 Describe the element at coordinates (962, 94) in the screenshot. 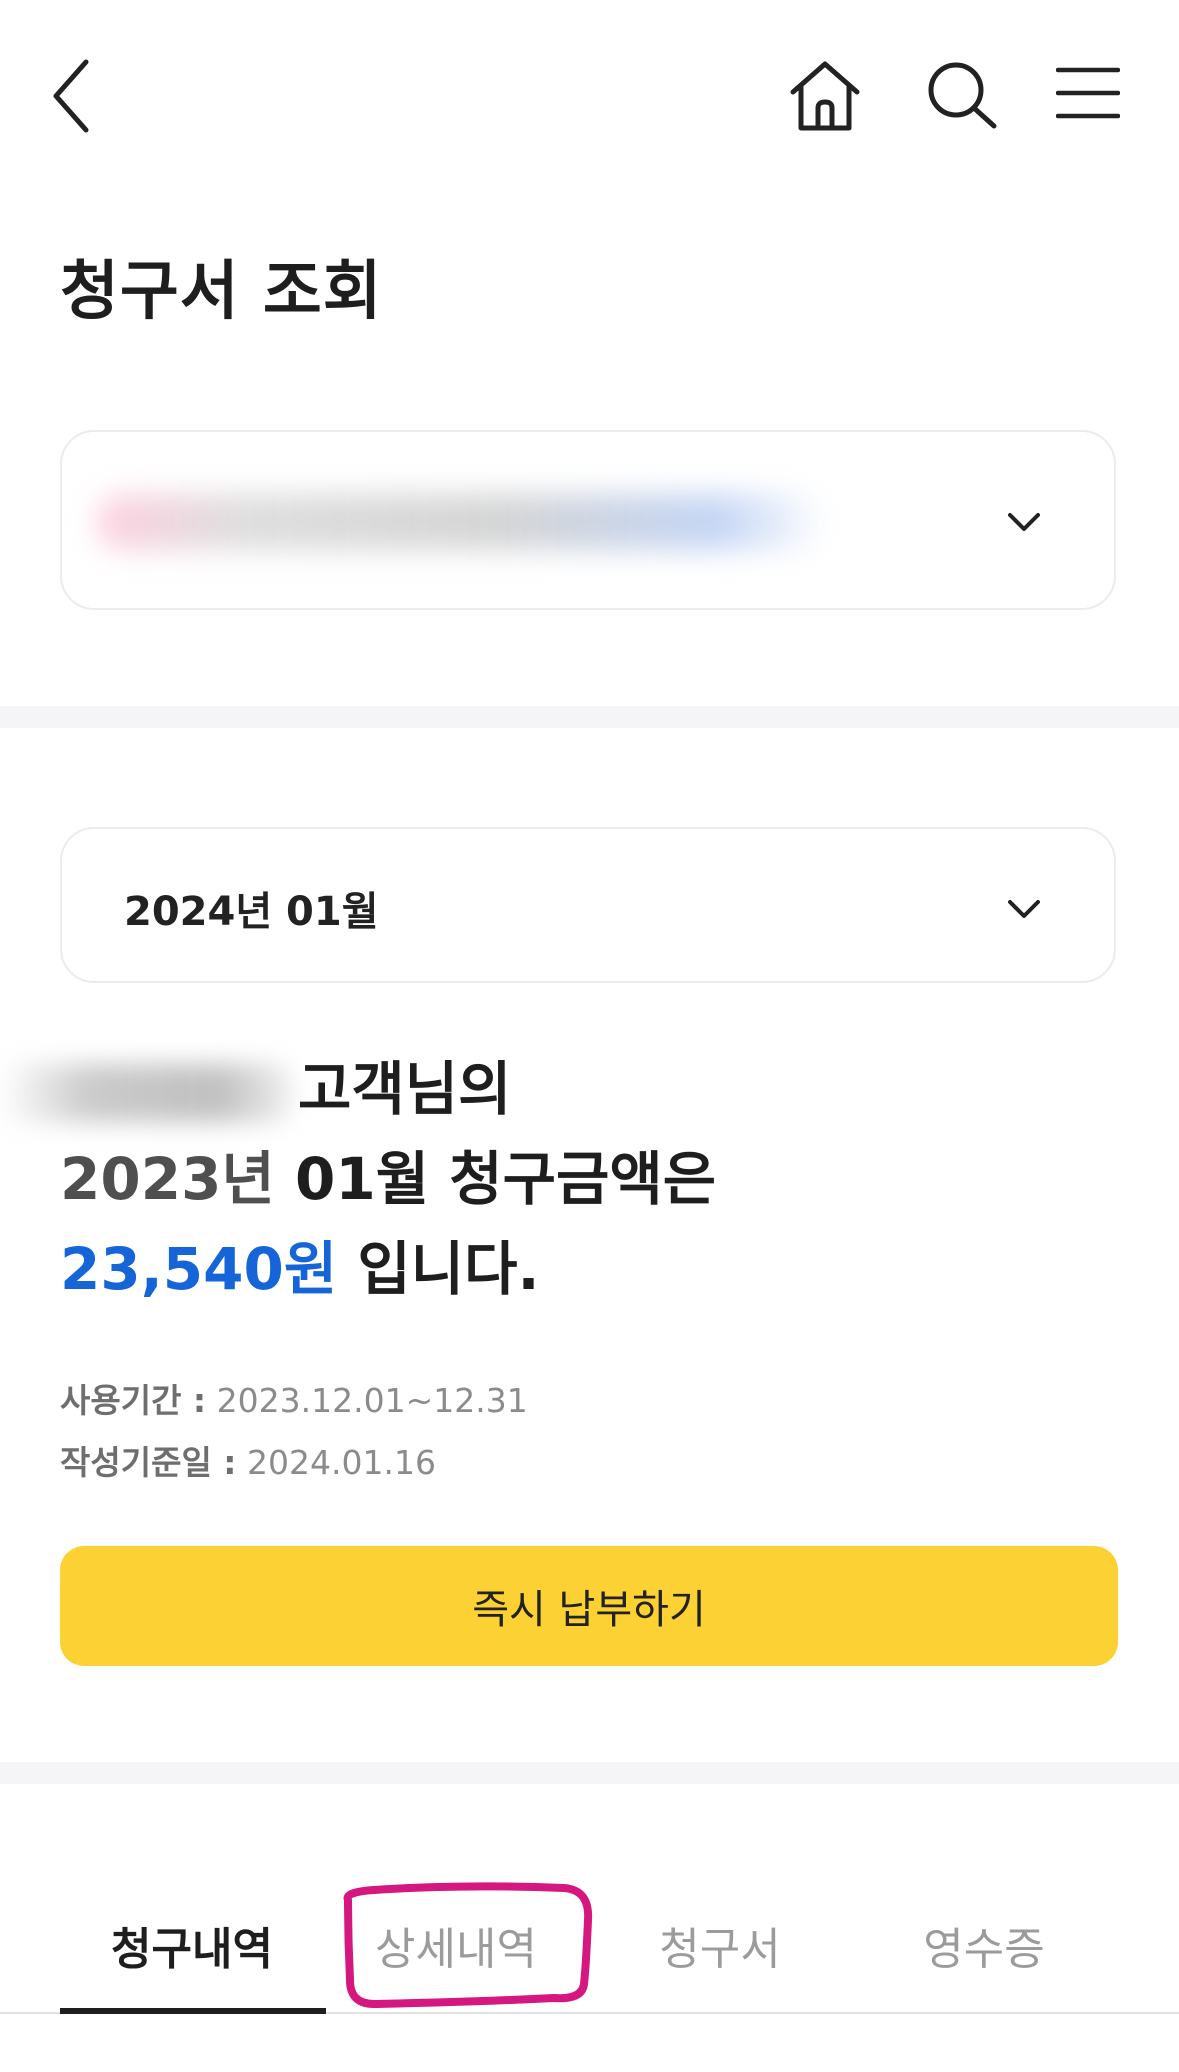

I see `search-icon` at that location.